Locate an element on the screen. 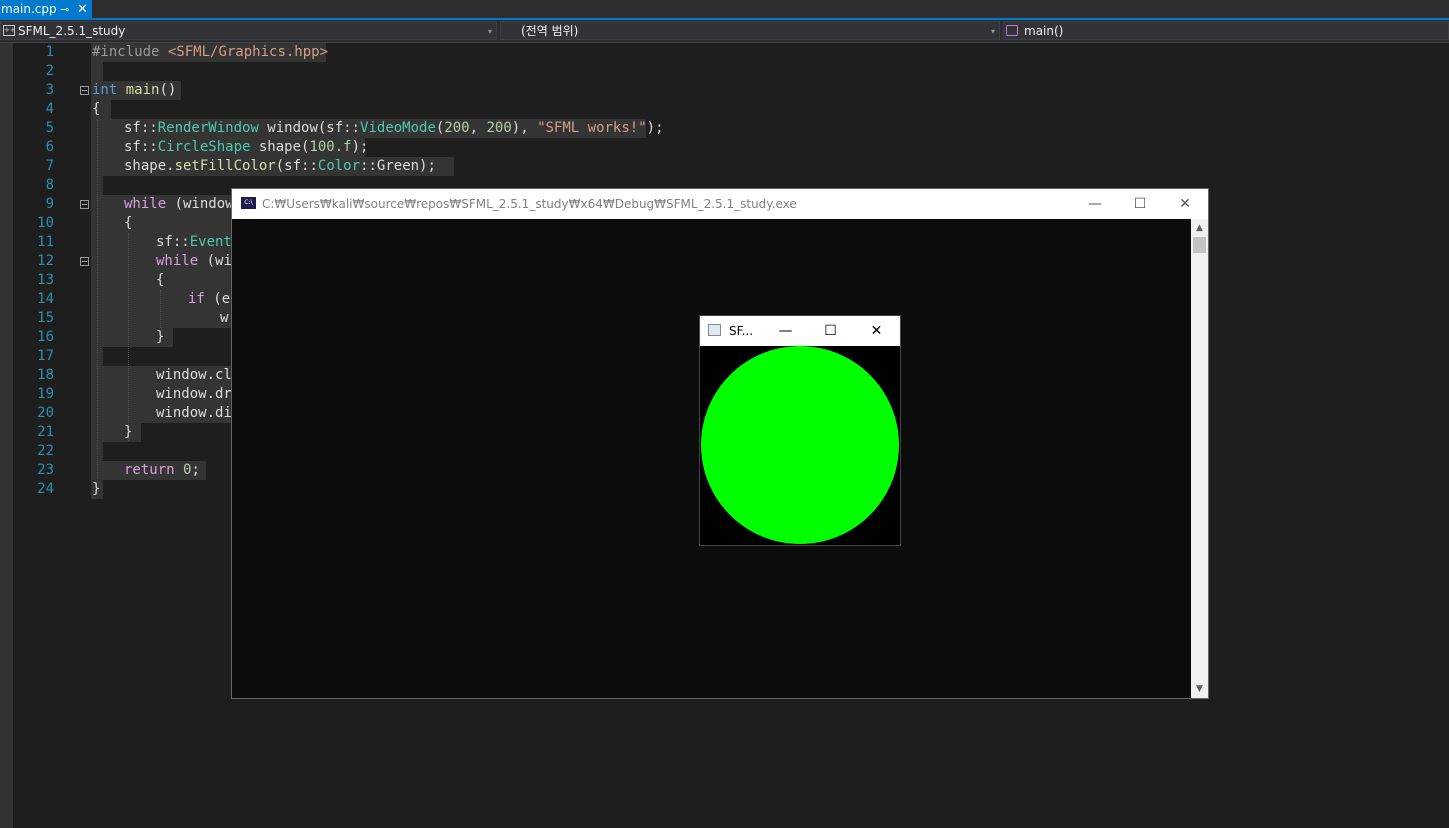 This screenshot has height=828, width=1449. code-line: sf::CircleShape shape(100.f); is located at coordinates (246, 147).